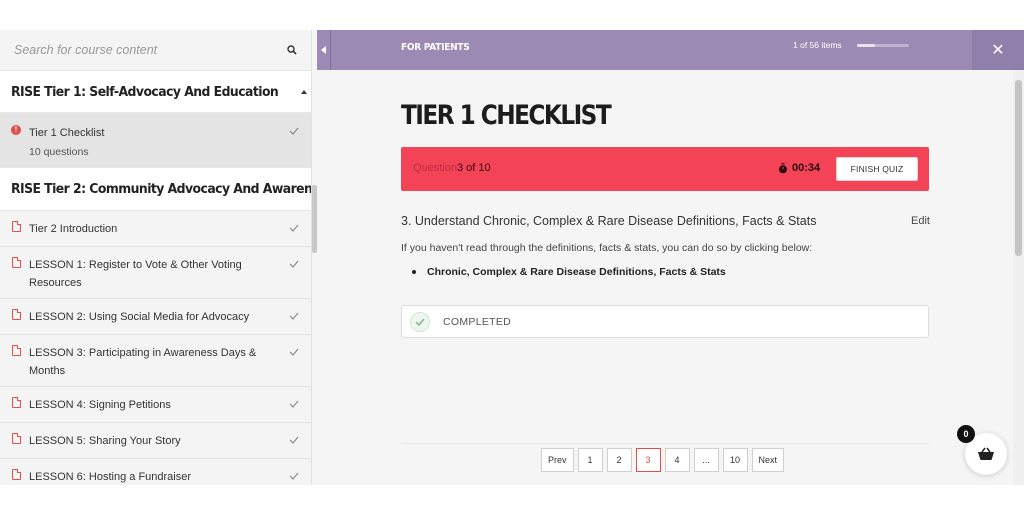 The image size is (1024, 512). Describe the element at coordinates (883, 45) in the screenshot. I see `progress-bar` at that location.